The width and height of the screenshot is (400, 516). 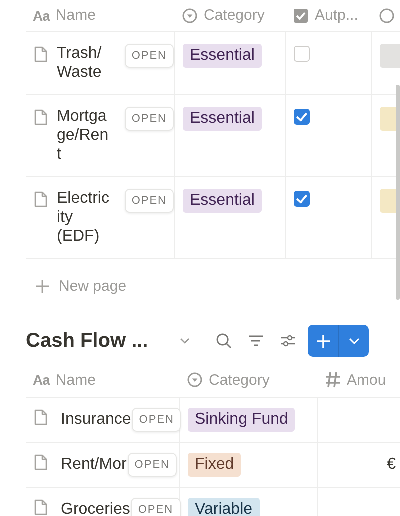 I want to click on amount-value: €, so click(x=391, y=465).